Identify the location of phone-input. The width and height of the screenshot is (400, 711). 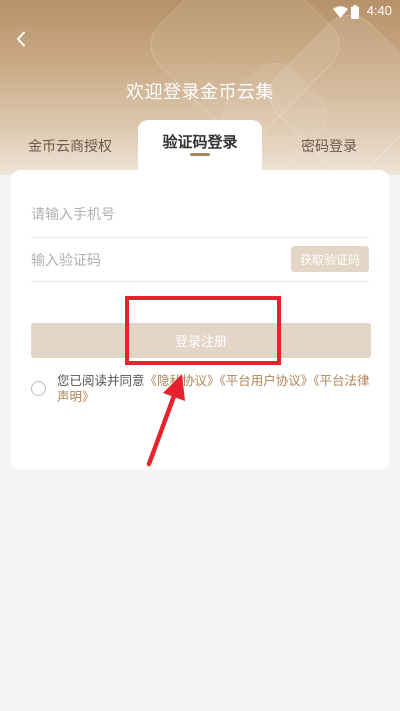
(151, 215).